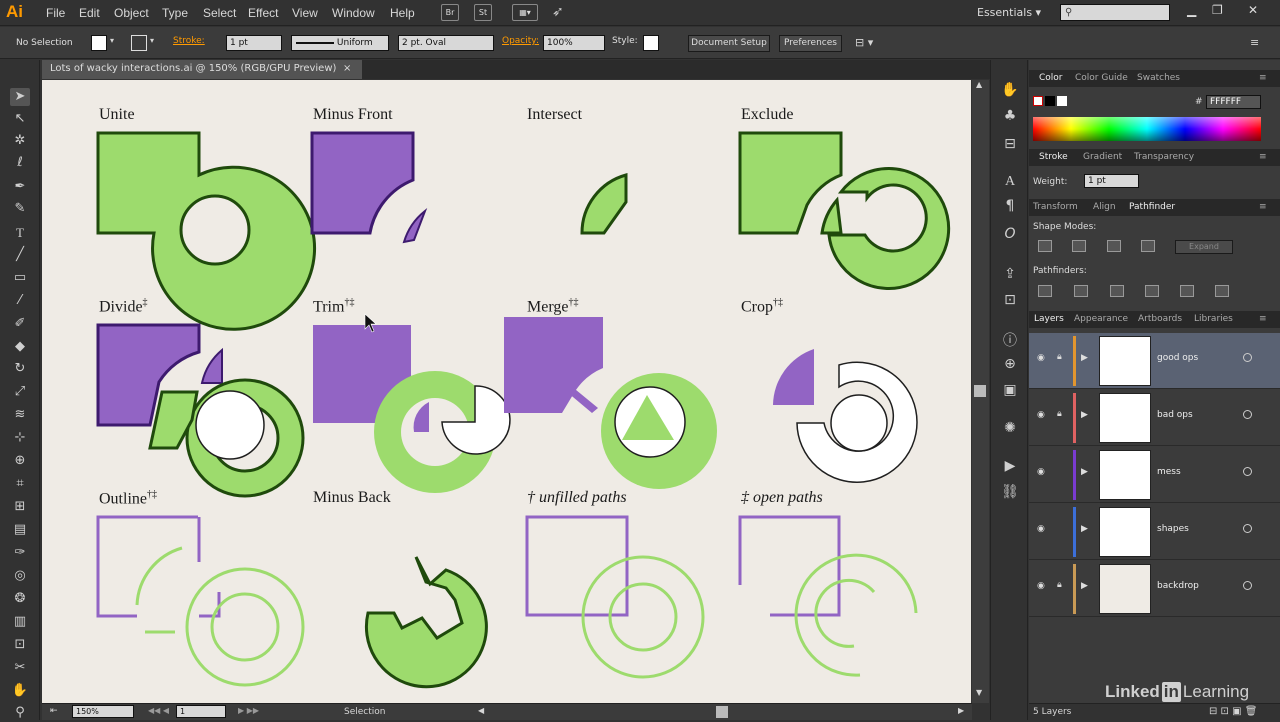 The image size is (1280, 722). What do you see at coordinates (615, 597) in the screenshot?
I see `unfilled-paths-shape` at bounding box center [615, 597].